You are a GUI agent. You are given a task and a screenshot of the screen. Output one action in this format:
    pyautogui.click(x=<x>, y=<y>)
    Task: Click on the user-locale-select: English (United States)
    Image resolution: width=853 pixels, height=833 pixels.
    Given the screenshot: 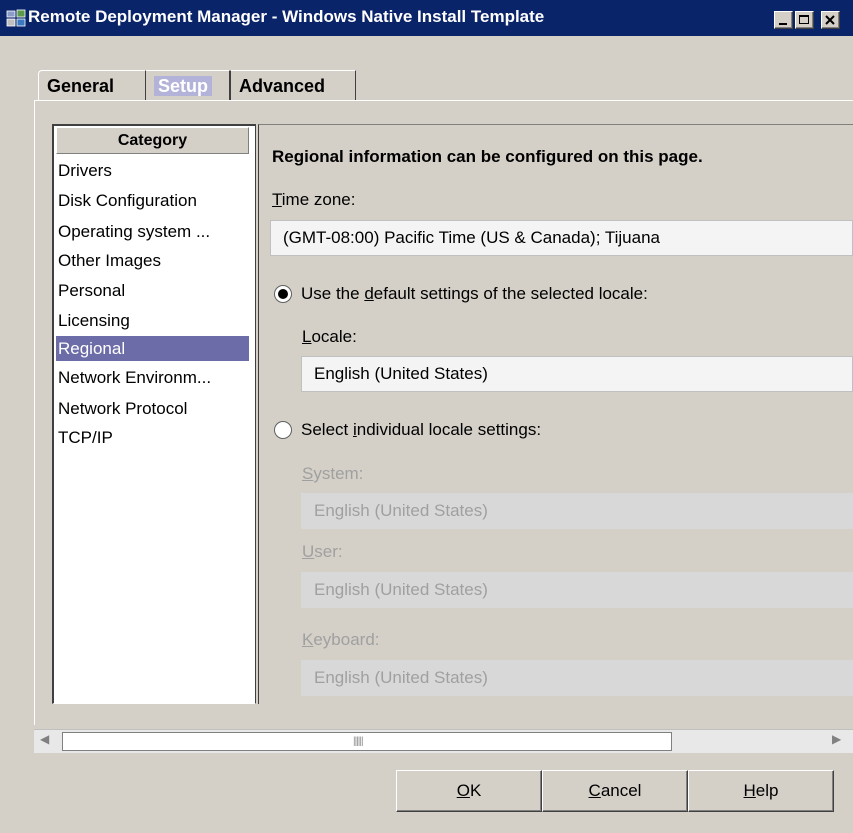 What is the action you would take?
    pyautogui.click(x=577, y=590)
    